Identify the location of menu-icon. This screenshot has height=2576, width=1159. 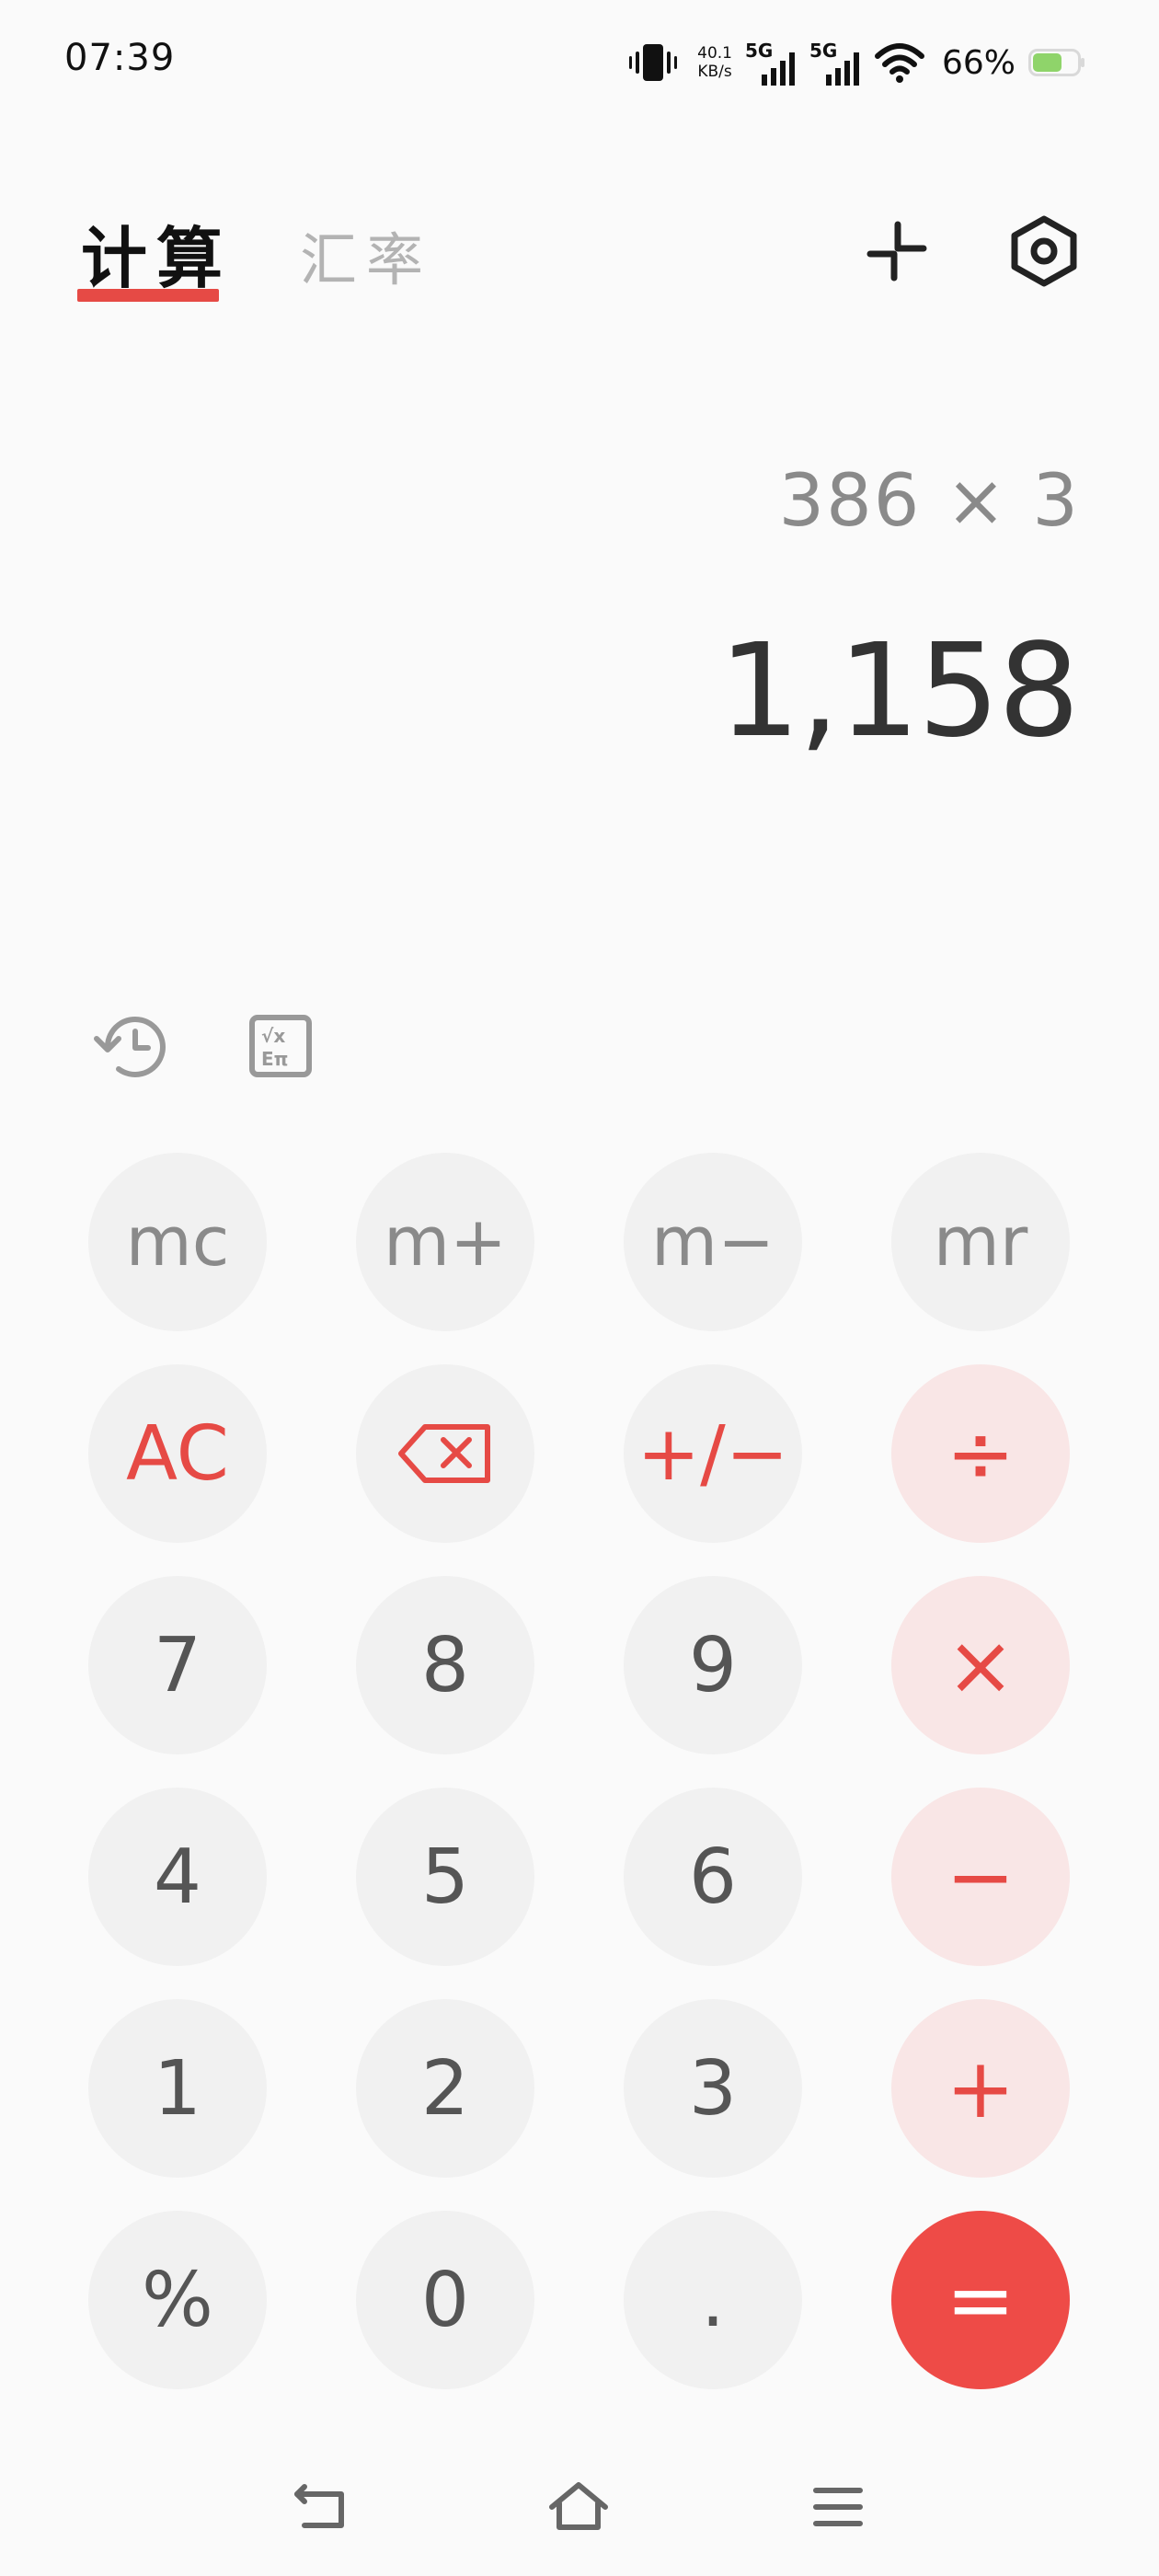
(838, 2507).